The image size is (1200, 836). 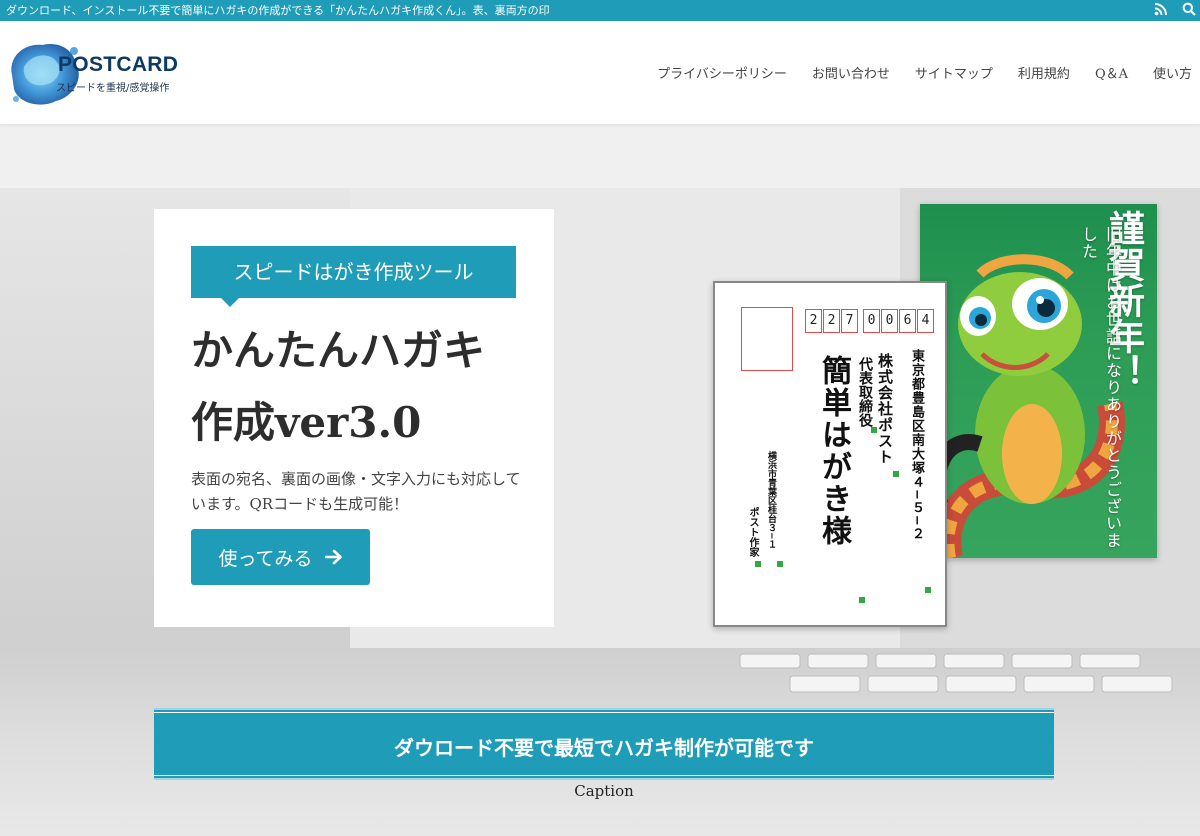 I want to click on try-it-button-label: 使ってみる, so click(x=265, y=558).